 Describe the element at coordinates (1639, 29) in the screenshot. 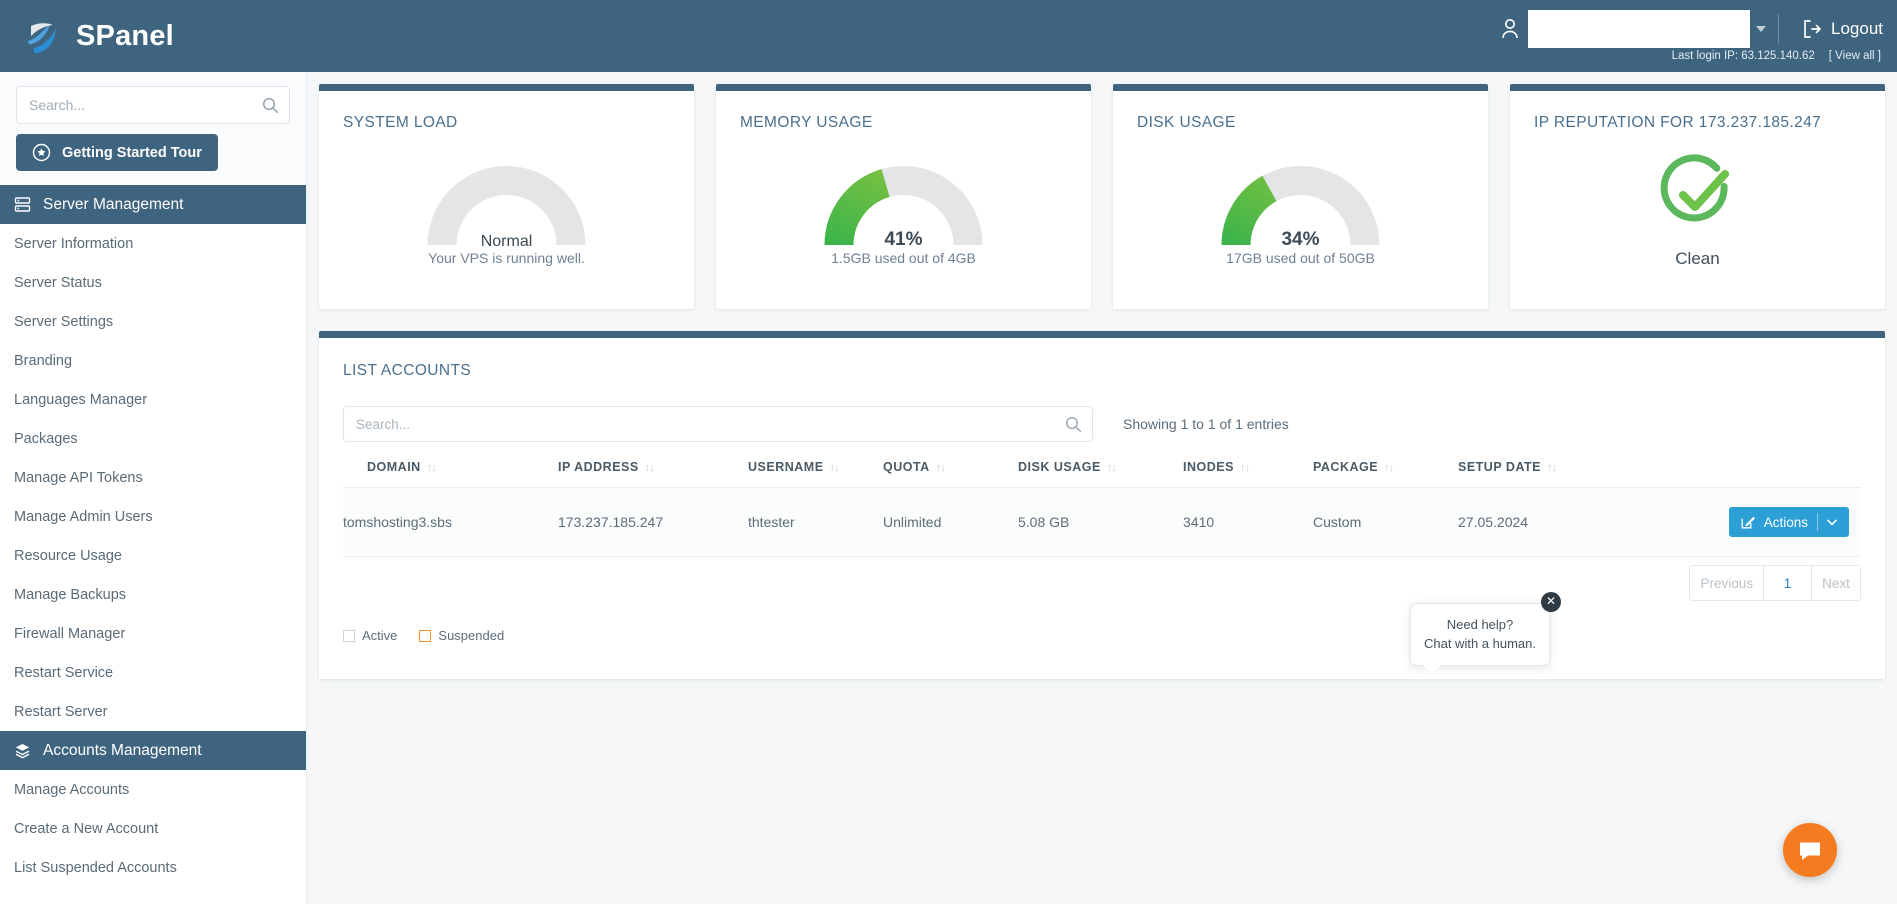

I see `user-account-select` at that location.